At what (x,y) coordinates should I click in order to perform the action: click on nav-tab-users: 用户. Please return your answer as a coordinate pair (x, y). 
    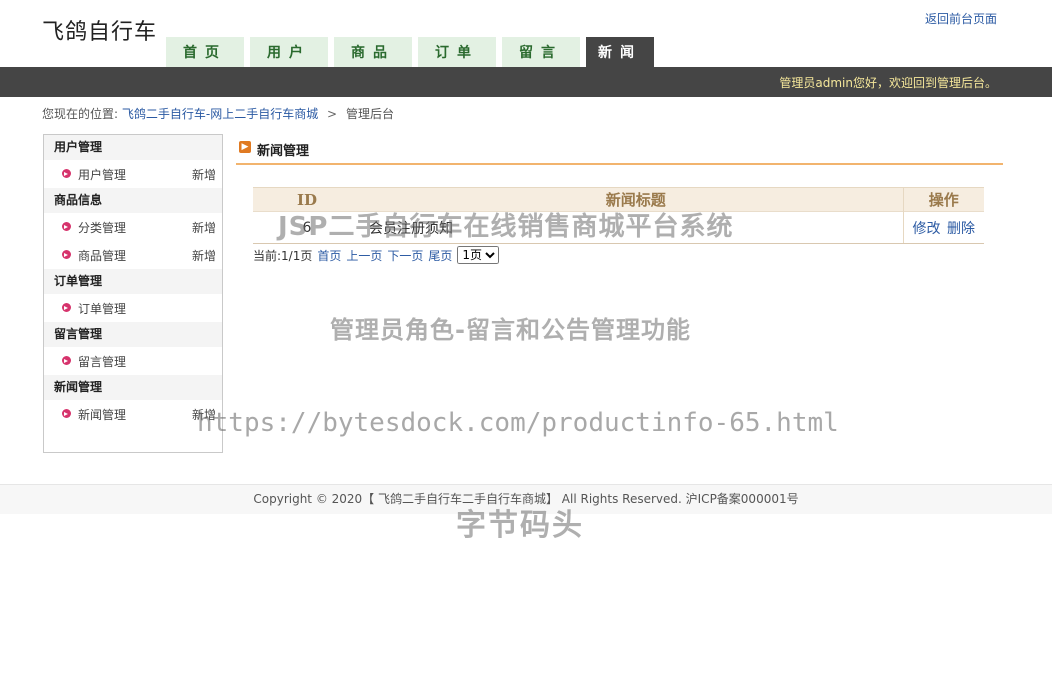
    Looking at the image, I should click on (289, 52).